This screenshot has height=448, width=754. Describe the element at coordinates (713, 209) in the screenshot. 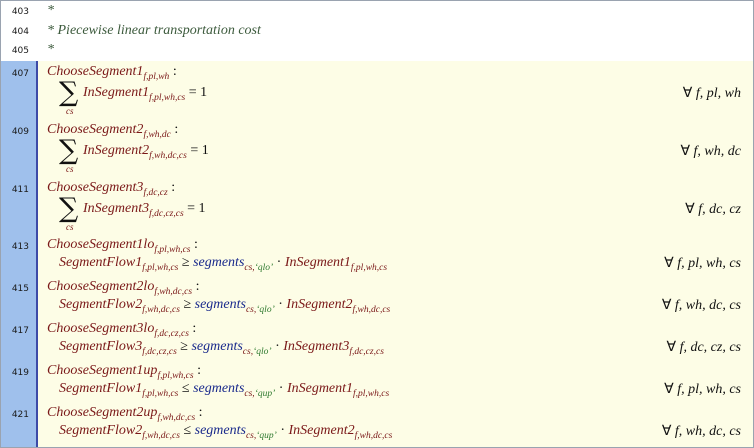

I see `constraint-domain: ∀ f, dc, cz` at that location.